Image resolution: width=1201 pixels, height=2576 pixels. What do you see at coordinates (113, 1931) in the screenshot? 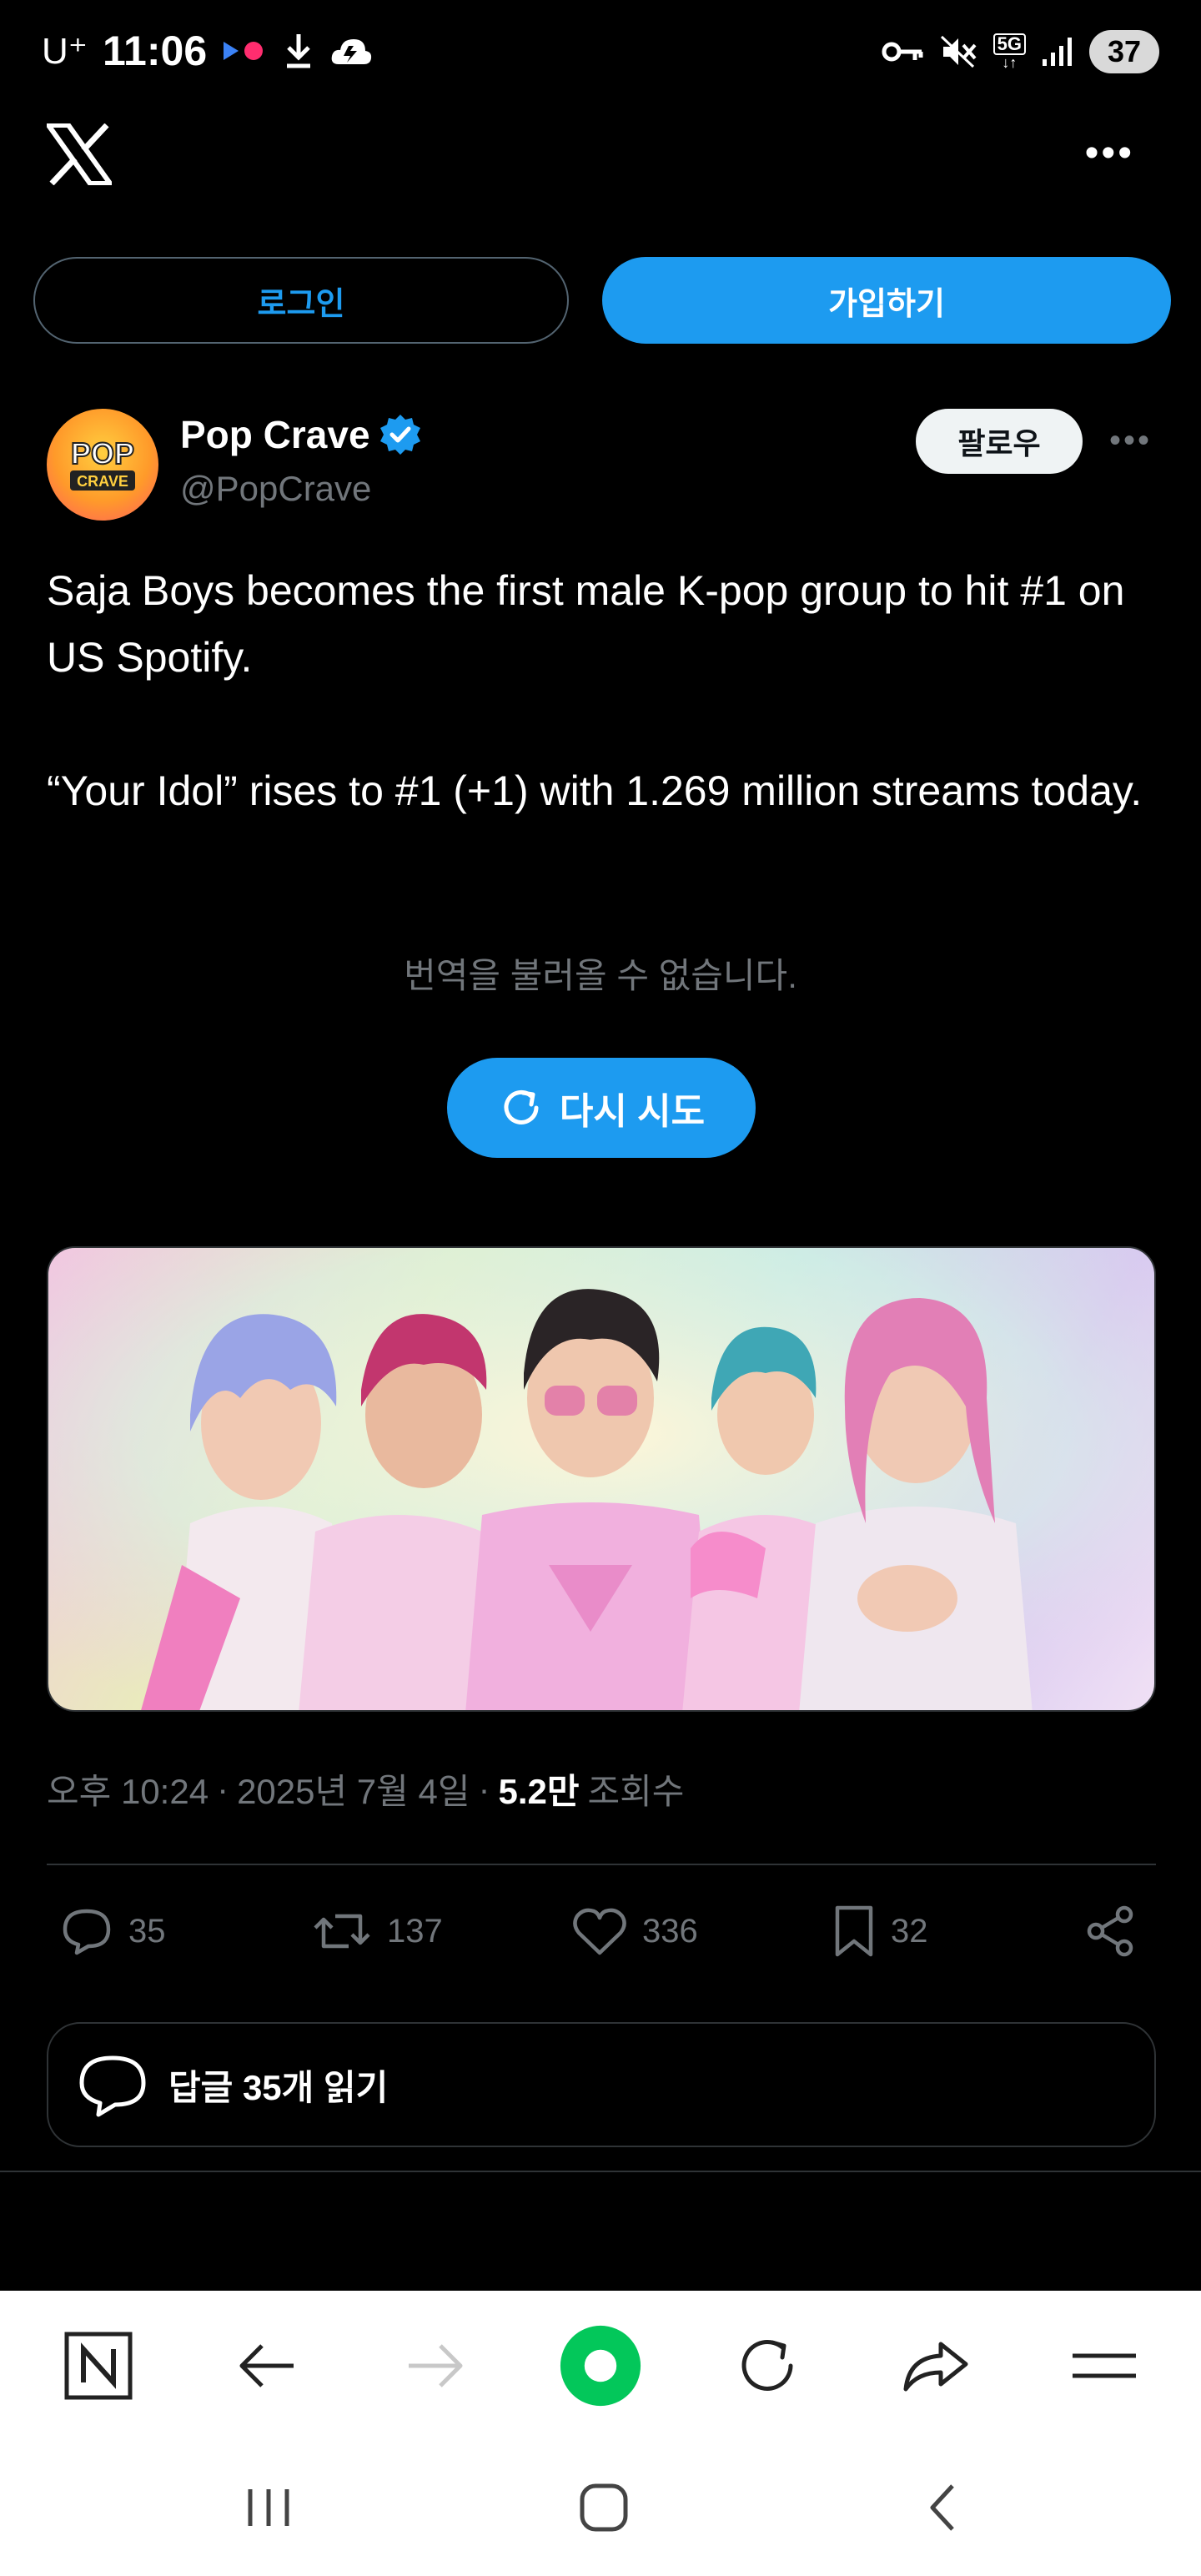
I see `reply-button: 35` at bounding box center [113, 1931].